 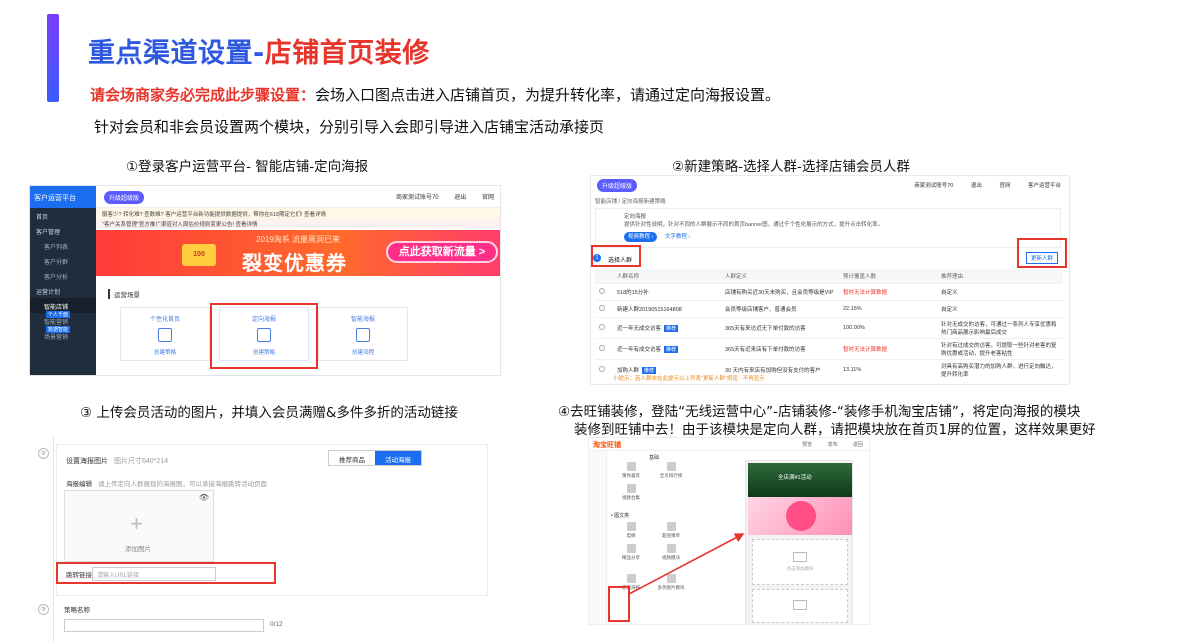 What do you see at coordinates (620, 261) in the screenshot?
I see `select-audience-label: 选择人群` at bounding box center [620, 261].